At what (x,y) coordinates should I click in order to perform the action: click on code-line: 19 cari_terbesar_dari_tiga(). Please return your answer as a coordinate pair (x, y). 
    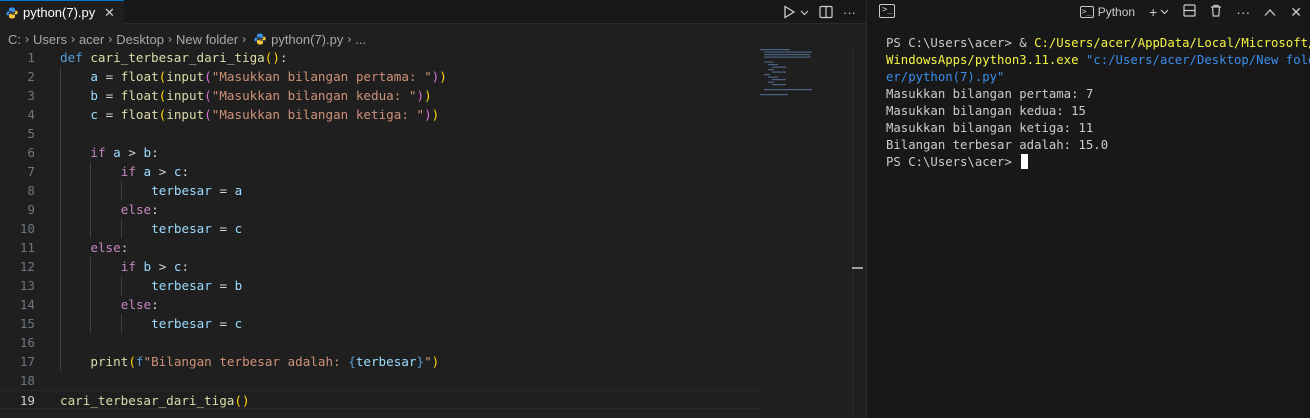
    Looking at the image, I should click on (380, 399).